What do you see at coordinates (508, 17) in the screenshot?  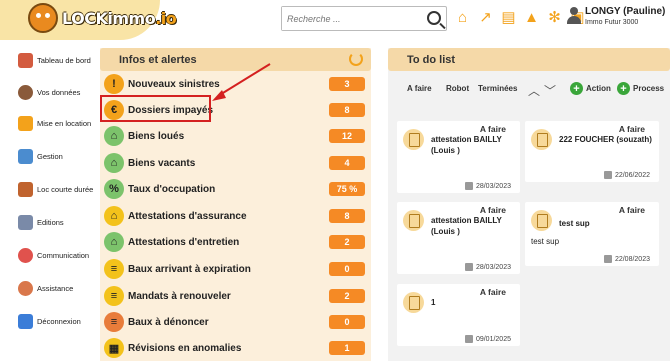 I see `document-icon: ▤` at bounding box center [508, 17].